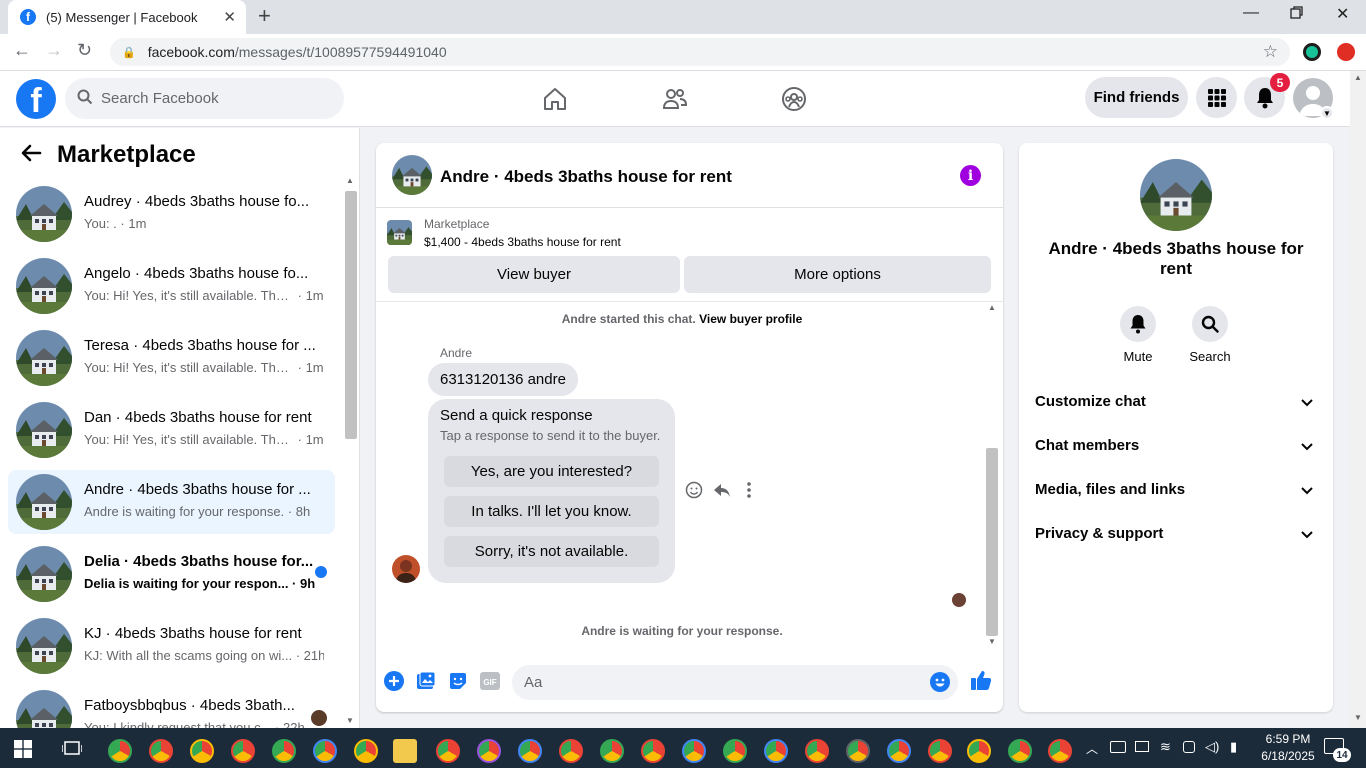 This screenshot has height=768, width=1366. Describe the element at coordinates (551, 471) in the screenshot. I see `quick-reply-button: Yes, are you interested?` at that location.